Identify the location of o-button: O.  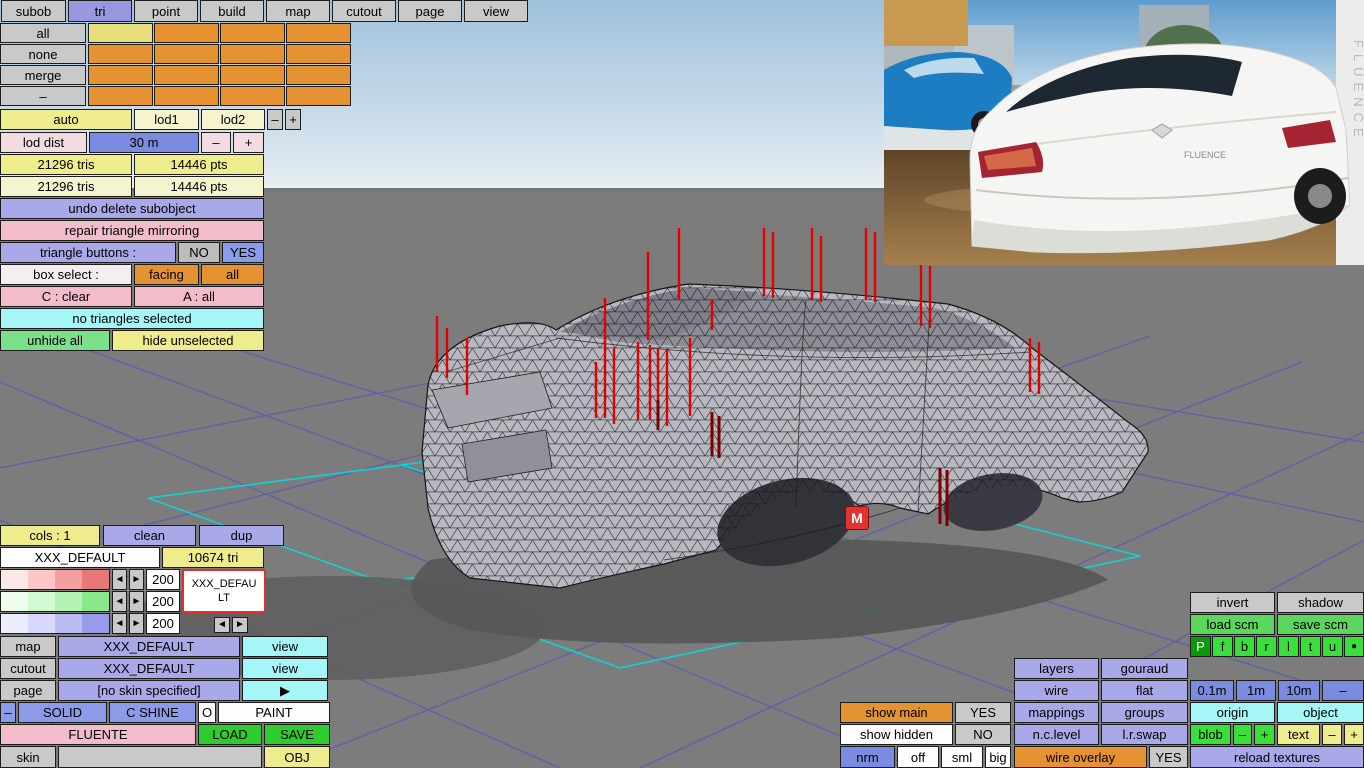
(207, 712).